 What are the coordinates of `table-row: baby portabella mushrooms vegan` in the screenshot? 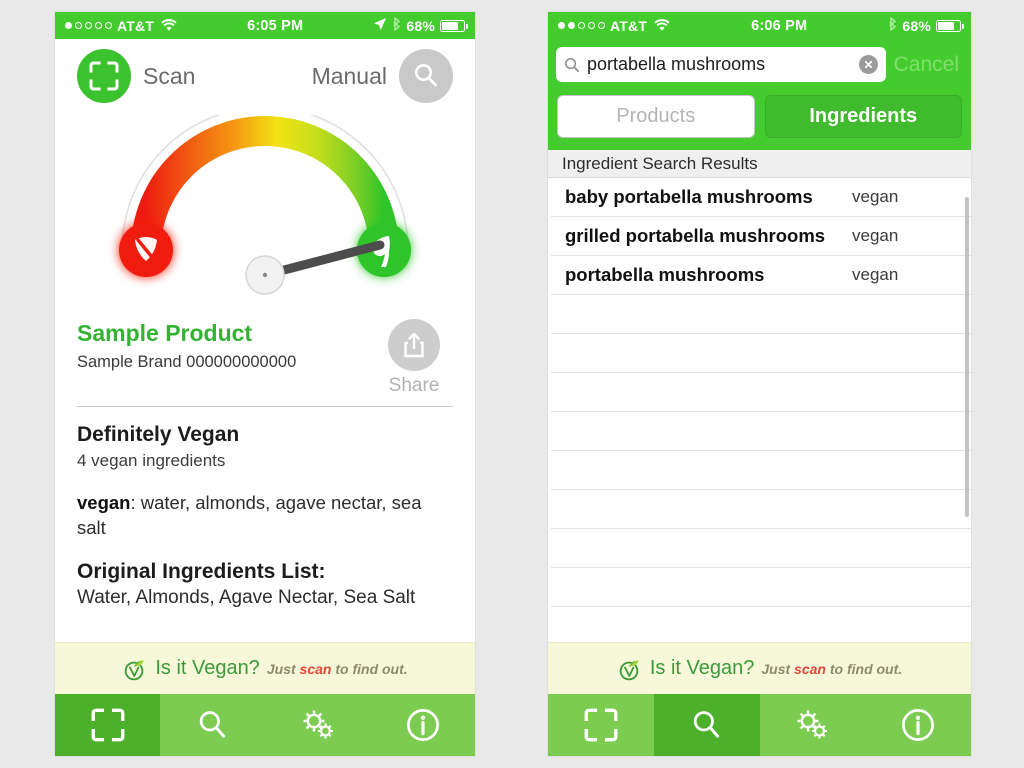 It's located at (761, 197).